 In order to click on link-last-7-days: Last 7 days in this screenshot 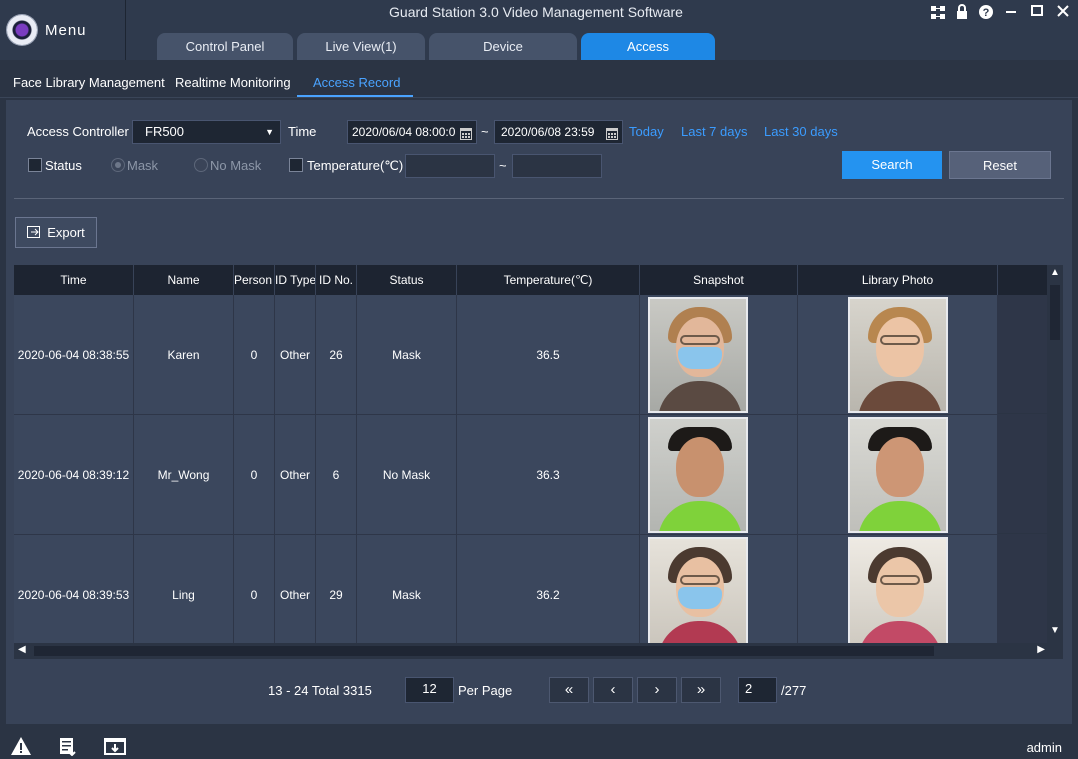, I will do `click(714, 131)`.